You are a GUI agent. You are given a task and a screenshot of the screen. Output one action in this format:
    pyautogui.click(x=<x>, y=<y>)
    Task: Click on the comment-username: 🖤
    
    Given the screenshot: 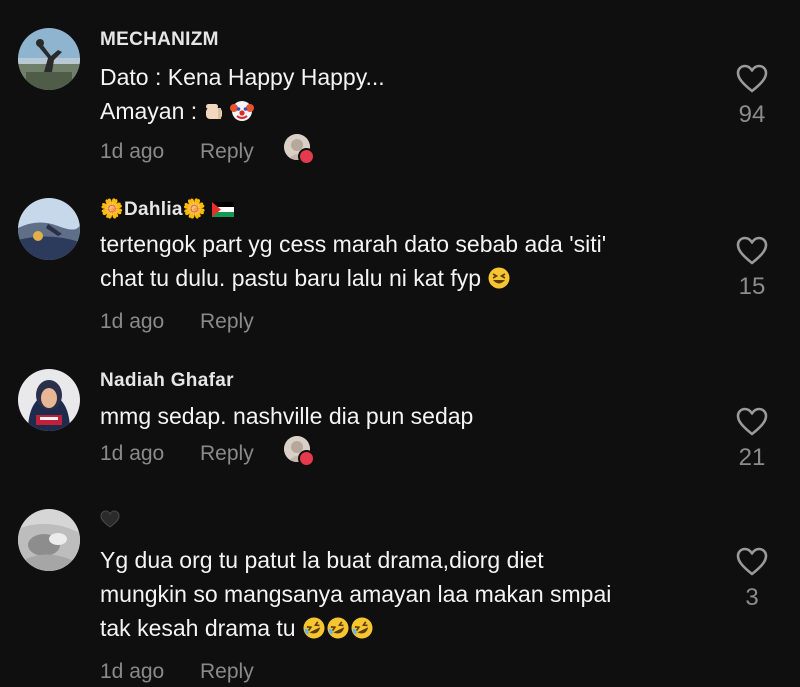 What is the action you would take?
    pyautogui.click(x=405, y=521)
    